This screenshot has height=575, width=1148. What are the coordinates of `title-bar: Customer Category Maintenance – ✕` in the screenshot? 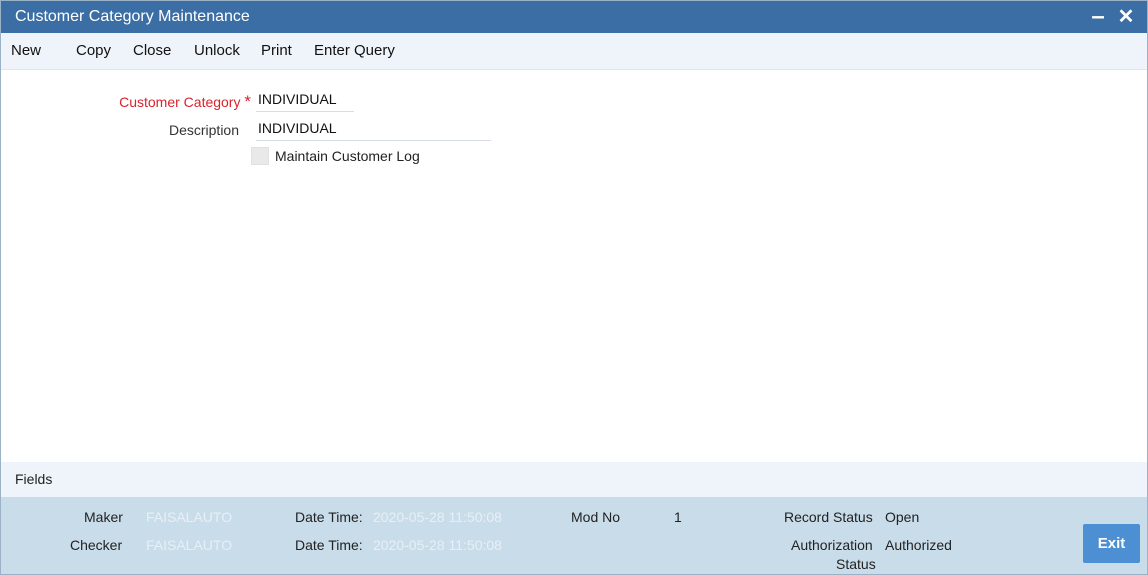 It's located at (574, 17).